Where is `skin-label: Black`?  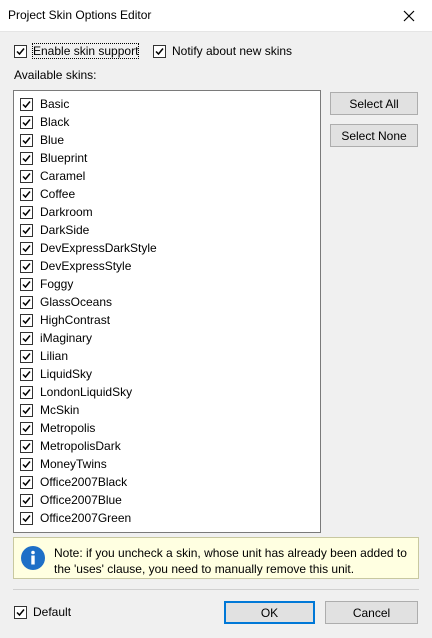
skin-label: Black is located at coordinates (55, 122).